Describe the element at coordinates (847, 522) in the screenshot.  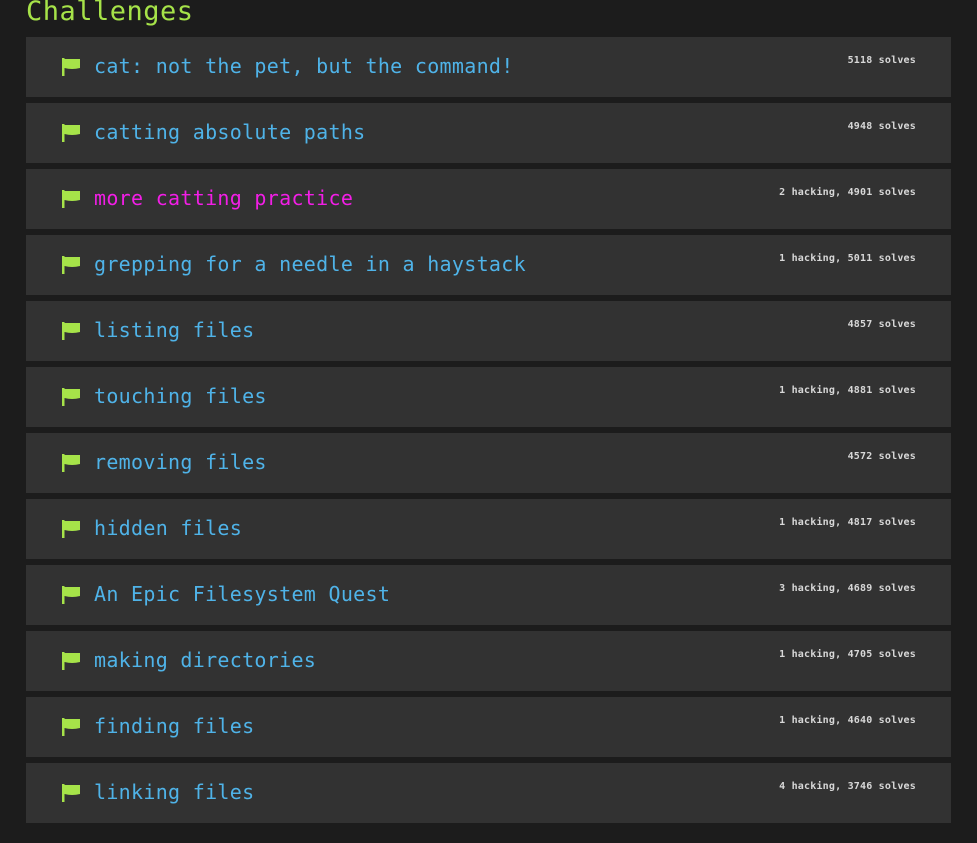
I see `challenge-stats: 1 hacking, 4817 solves` at that location.